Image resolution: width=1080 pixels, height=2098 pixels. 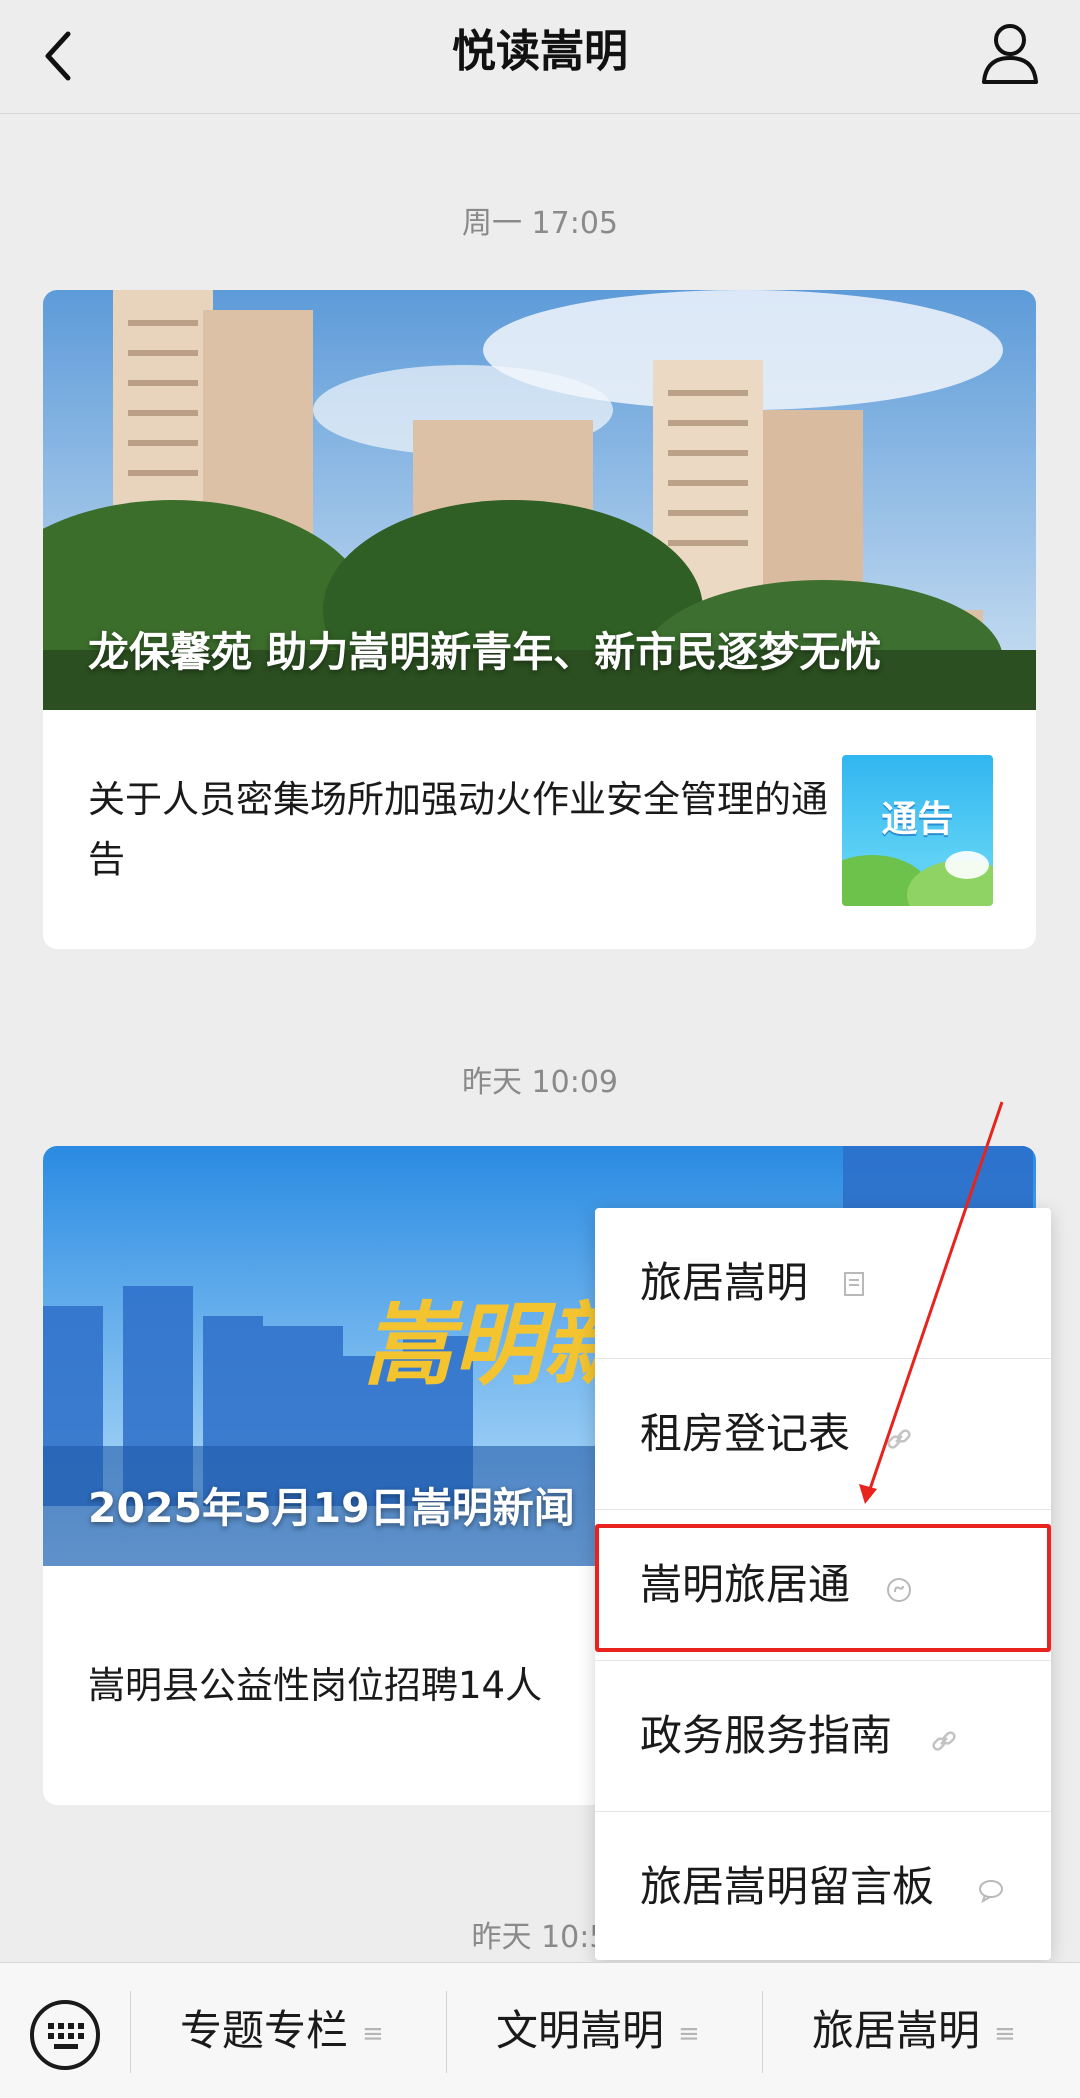 I want to click on bottom-menu-civilized-songming: 文明嵩明 ≡, so click(x=598, y=2032).